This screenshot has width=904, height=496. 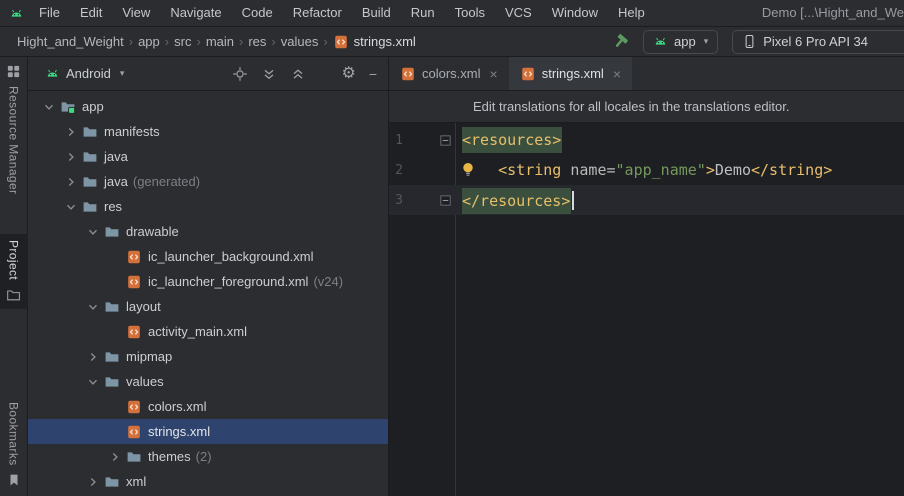 What do you see at coordinates (588, 170) in the screenshot?
I see `code-token: name` at bounding box center [588, 170].